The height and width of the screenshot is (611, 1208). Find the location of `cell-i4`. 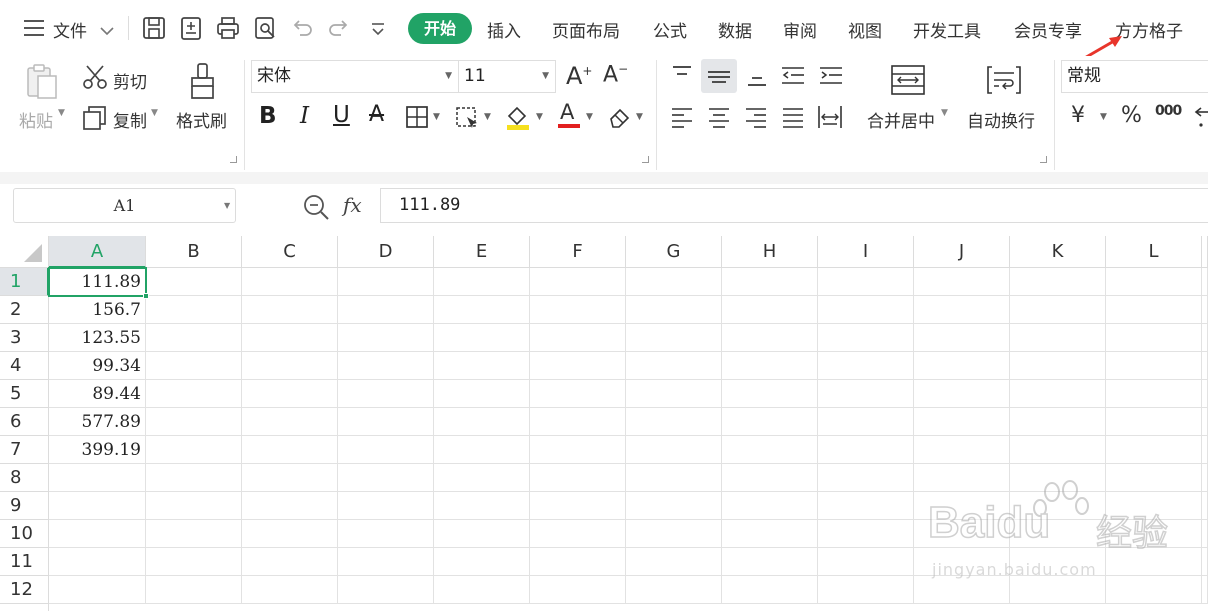

cell-i4 is located at coordinates (866, 366).